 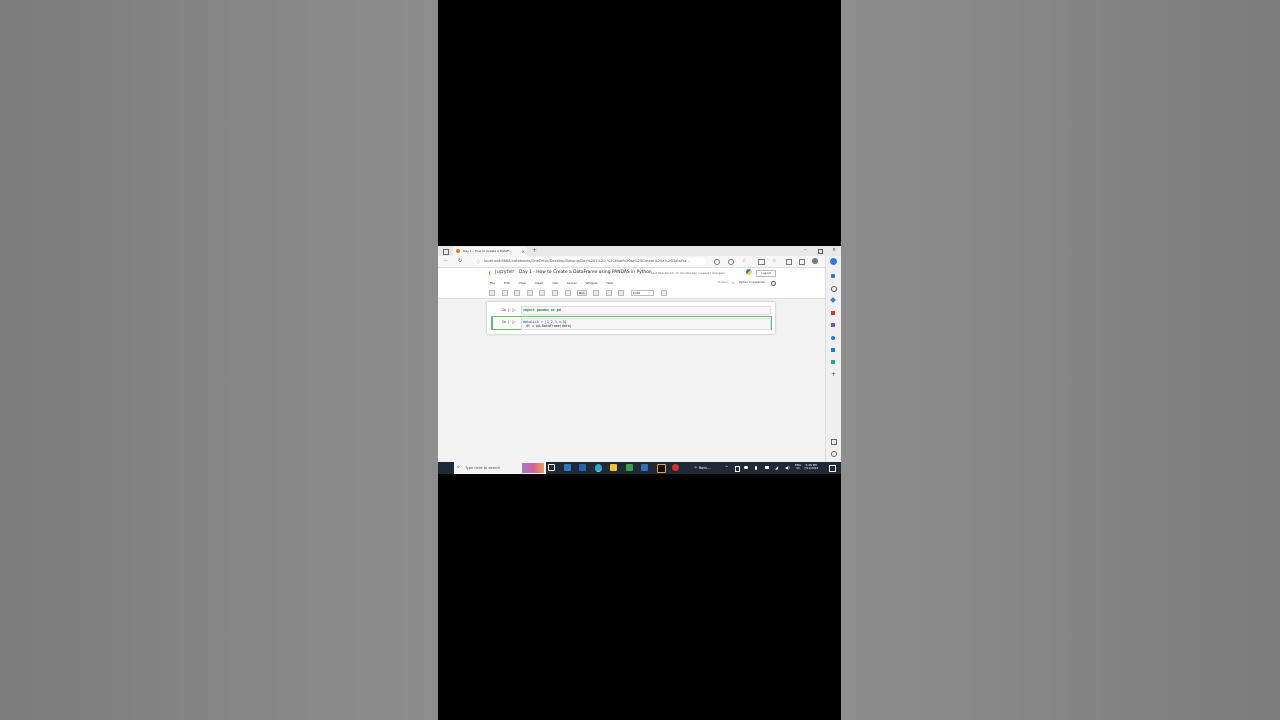 What do you see at coordinates (737, 469) in the screenshot?
I see `battery-icon` at bounding box center [737, 469].